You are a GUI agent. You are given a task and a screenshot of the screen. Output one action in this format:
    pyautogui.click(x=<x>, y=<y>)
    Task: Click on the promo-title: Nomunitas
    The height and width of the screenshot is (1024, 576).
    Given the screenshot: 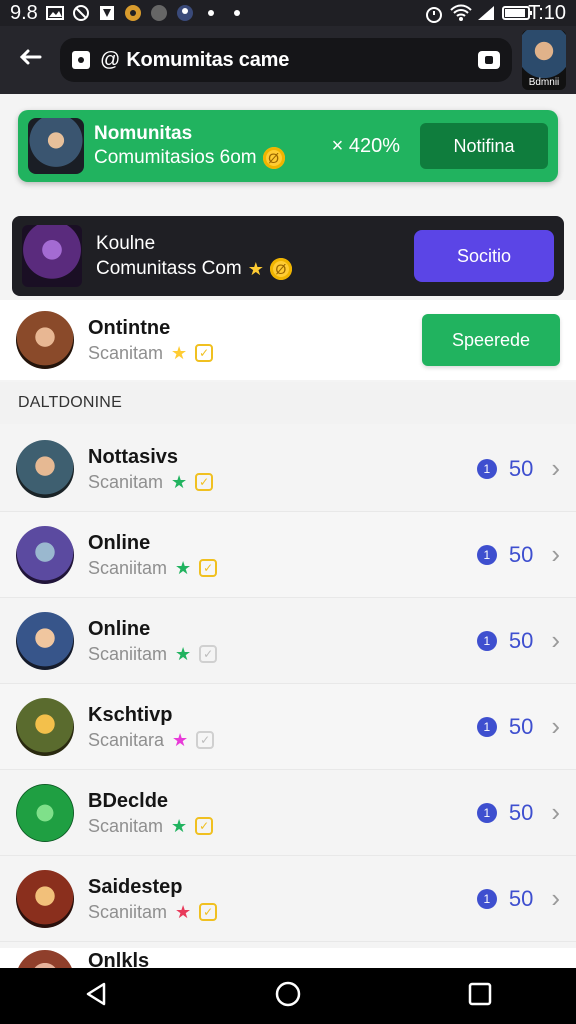 What is the action you would take?
    pyautogui.click(x=143, y=133)
    